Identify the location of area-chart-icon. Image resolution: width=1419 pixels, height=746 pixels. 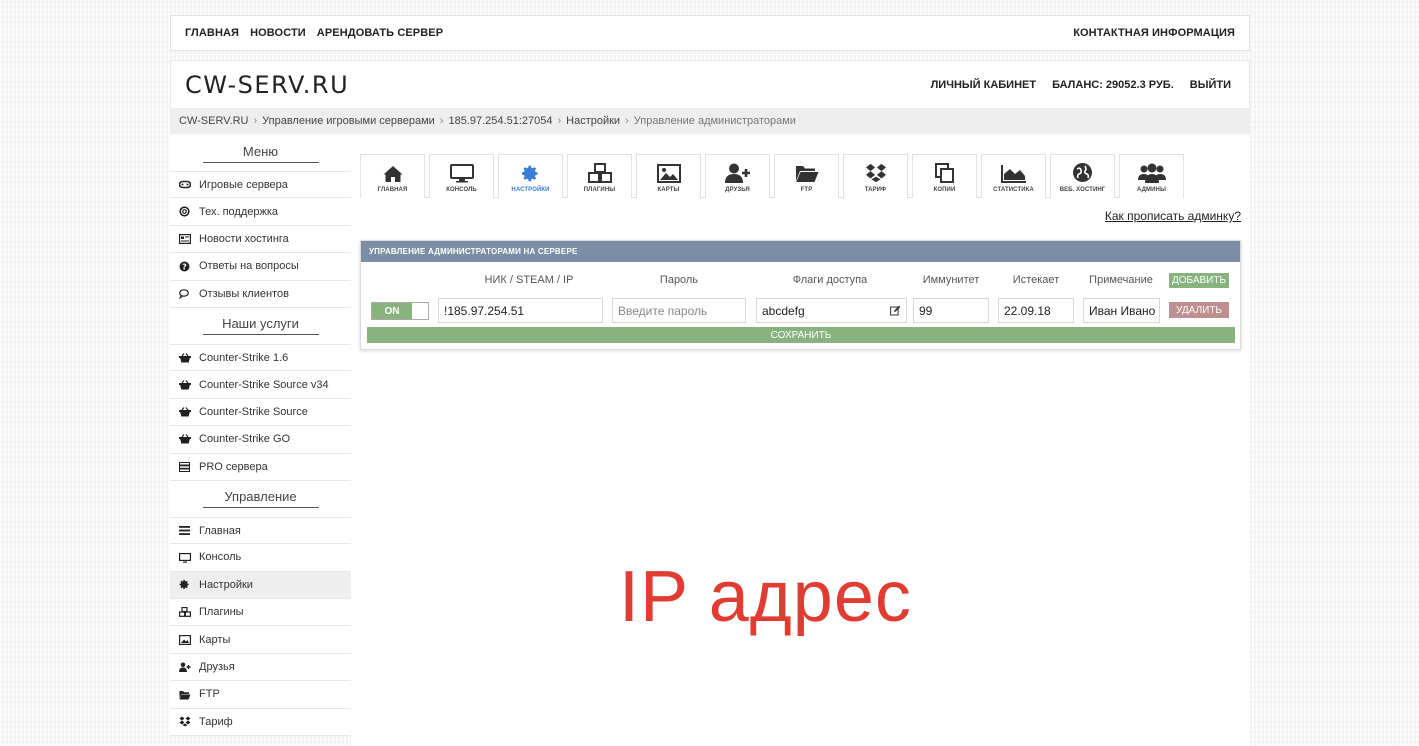
(1013, 174).